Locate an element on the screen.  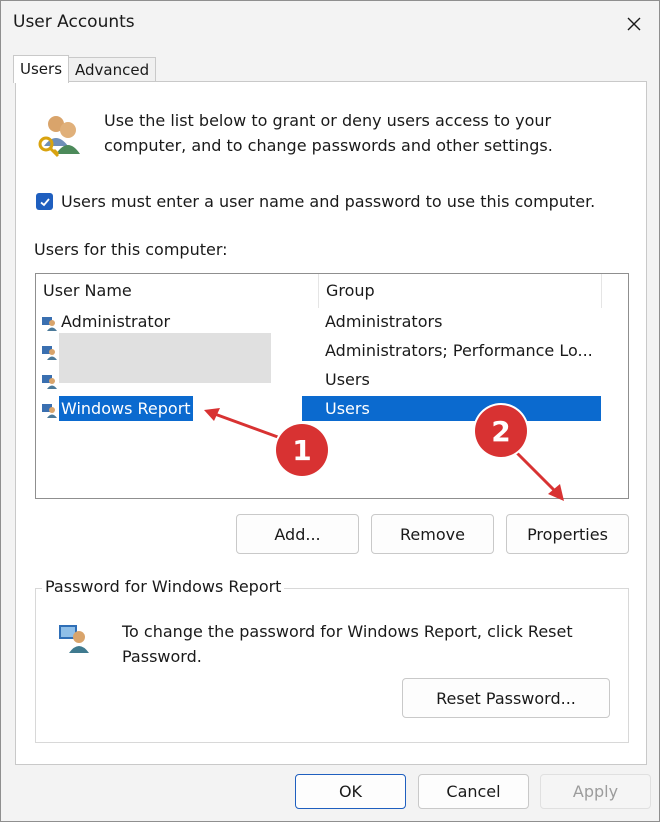
close-button is located at coordinates (634, 24).